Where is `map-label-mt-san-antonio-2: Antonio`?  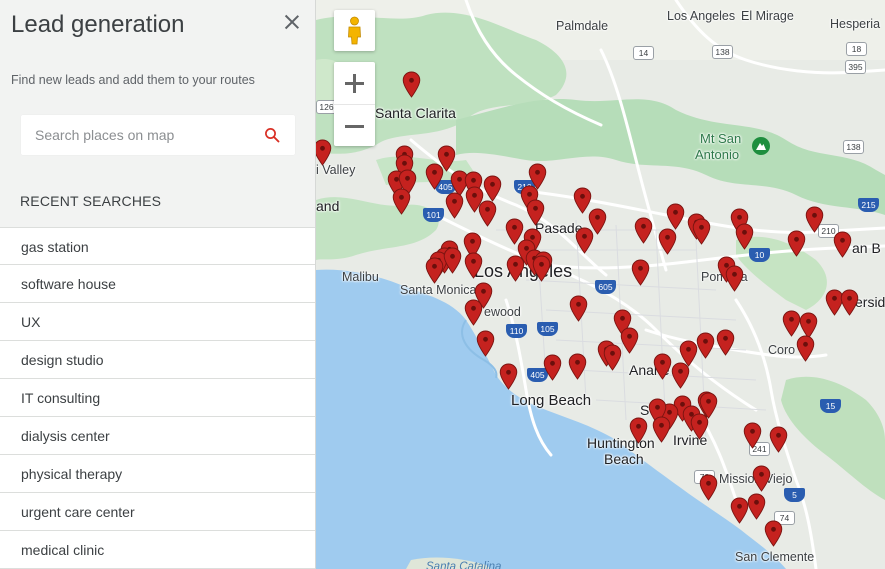
map-label-mt-san-antonio-2: Antonio is located at coordinates (717, 154).